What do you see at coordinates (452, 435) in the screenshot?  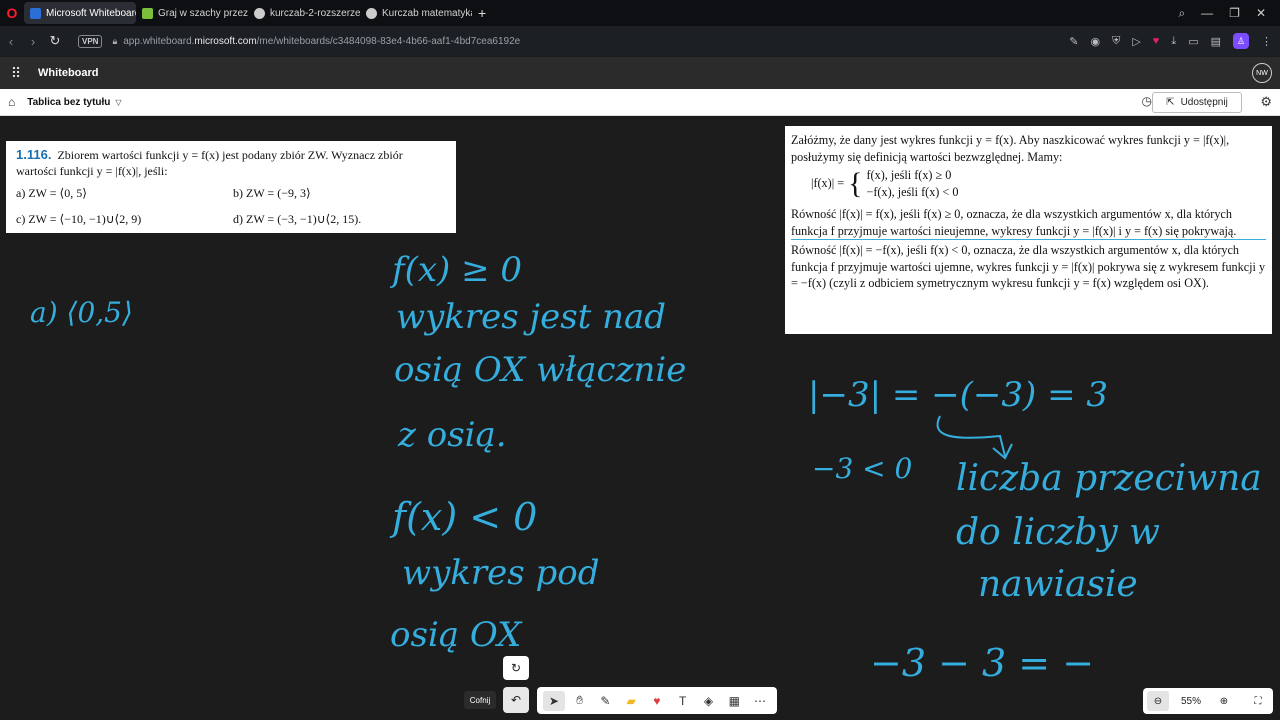 I see `ink-line-4: z osią.` at bounding box center [452, 435].